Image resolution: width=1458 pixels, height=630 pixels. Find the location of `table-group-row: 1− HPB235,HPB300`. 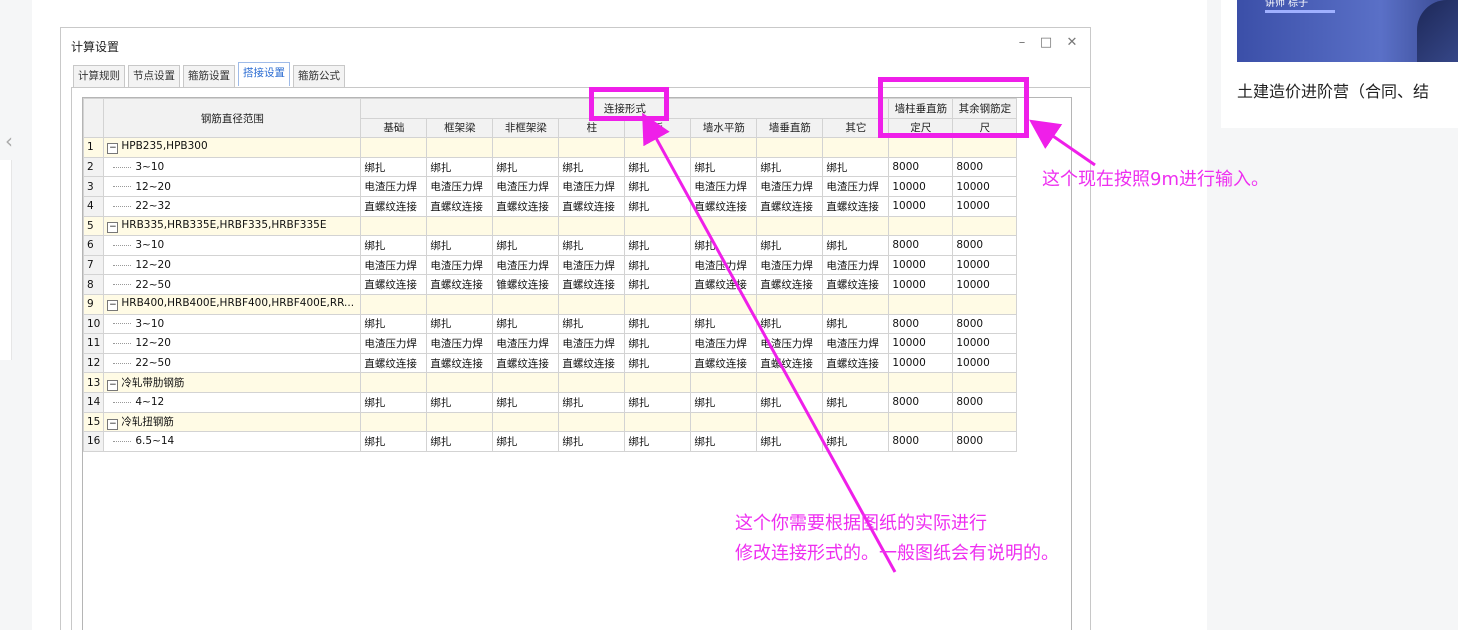

table-group-row: 1− HPB235,HPB300 is located at coordinates (550, 147).